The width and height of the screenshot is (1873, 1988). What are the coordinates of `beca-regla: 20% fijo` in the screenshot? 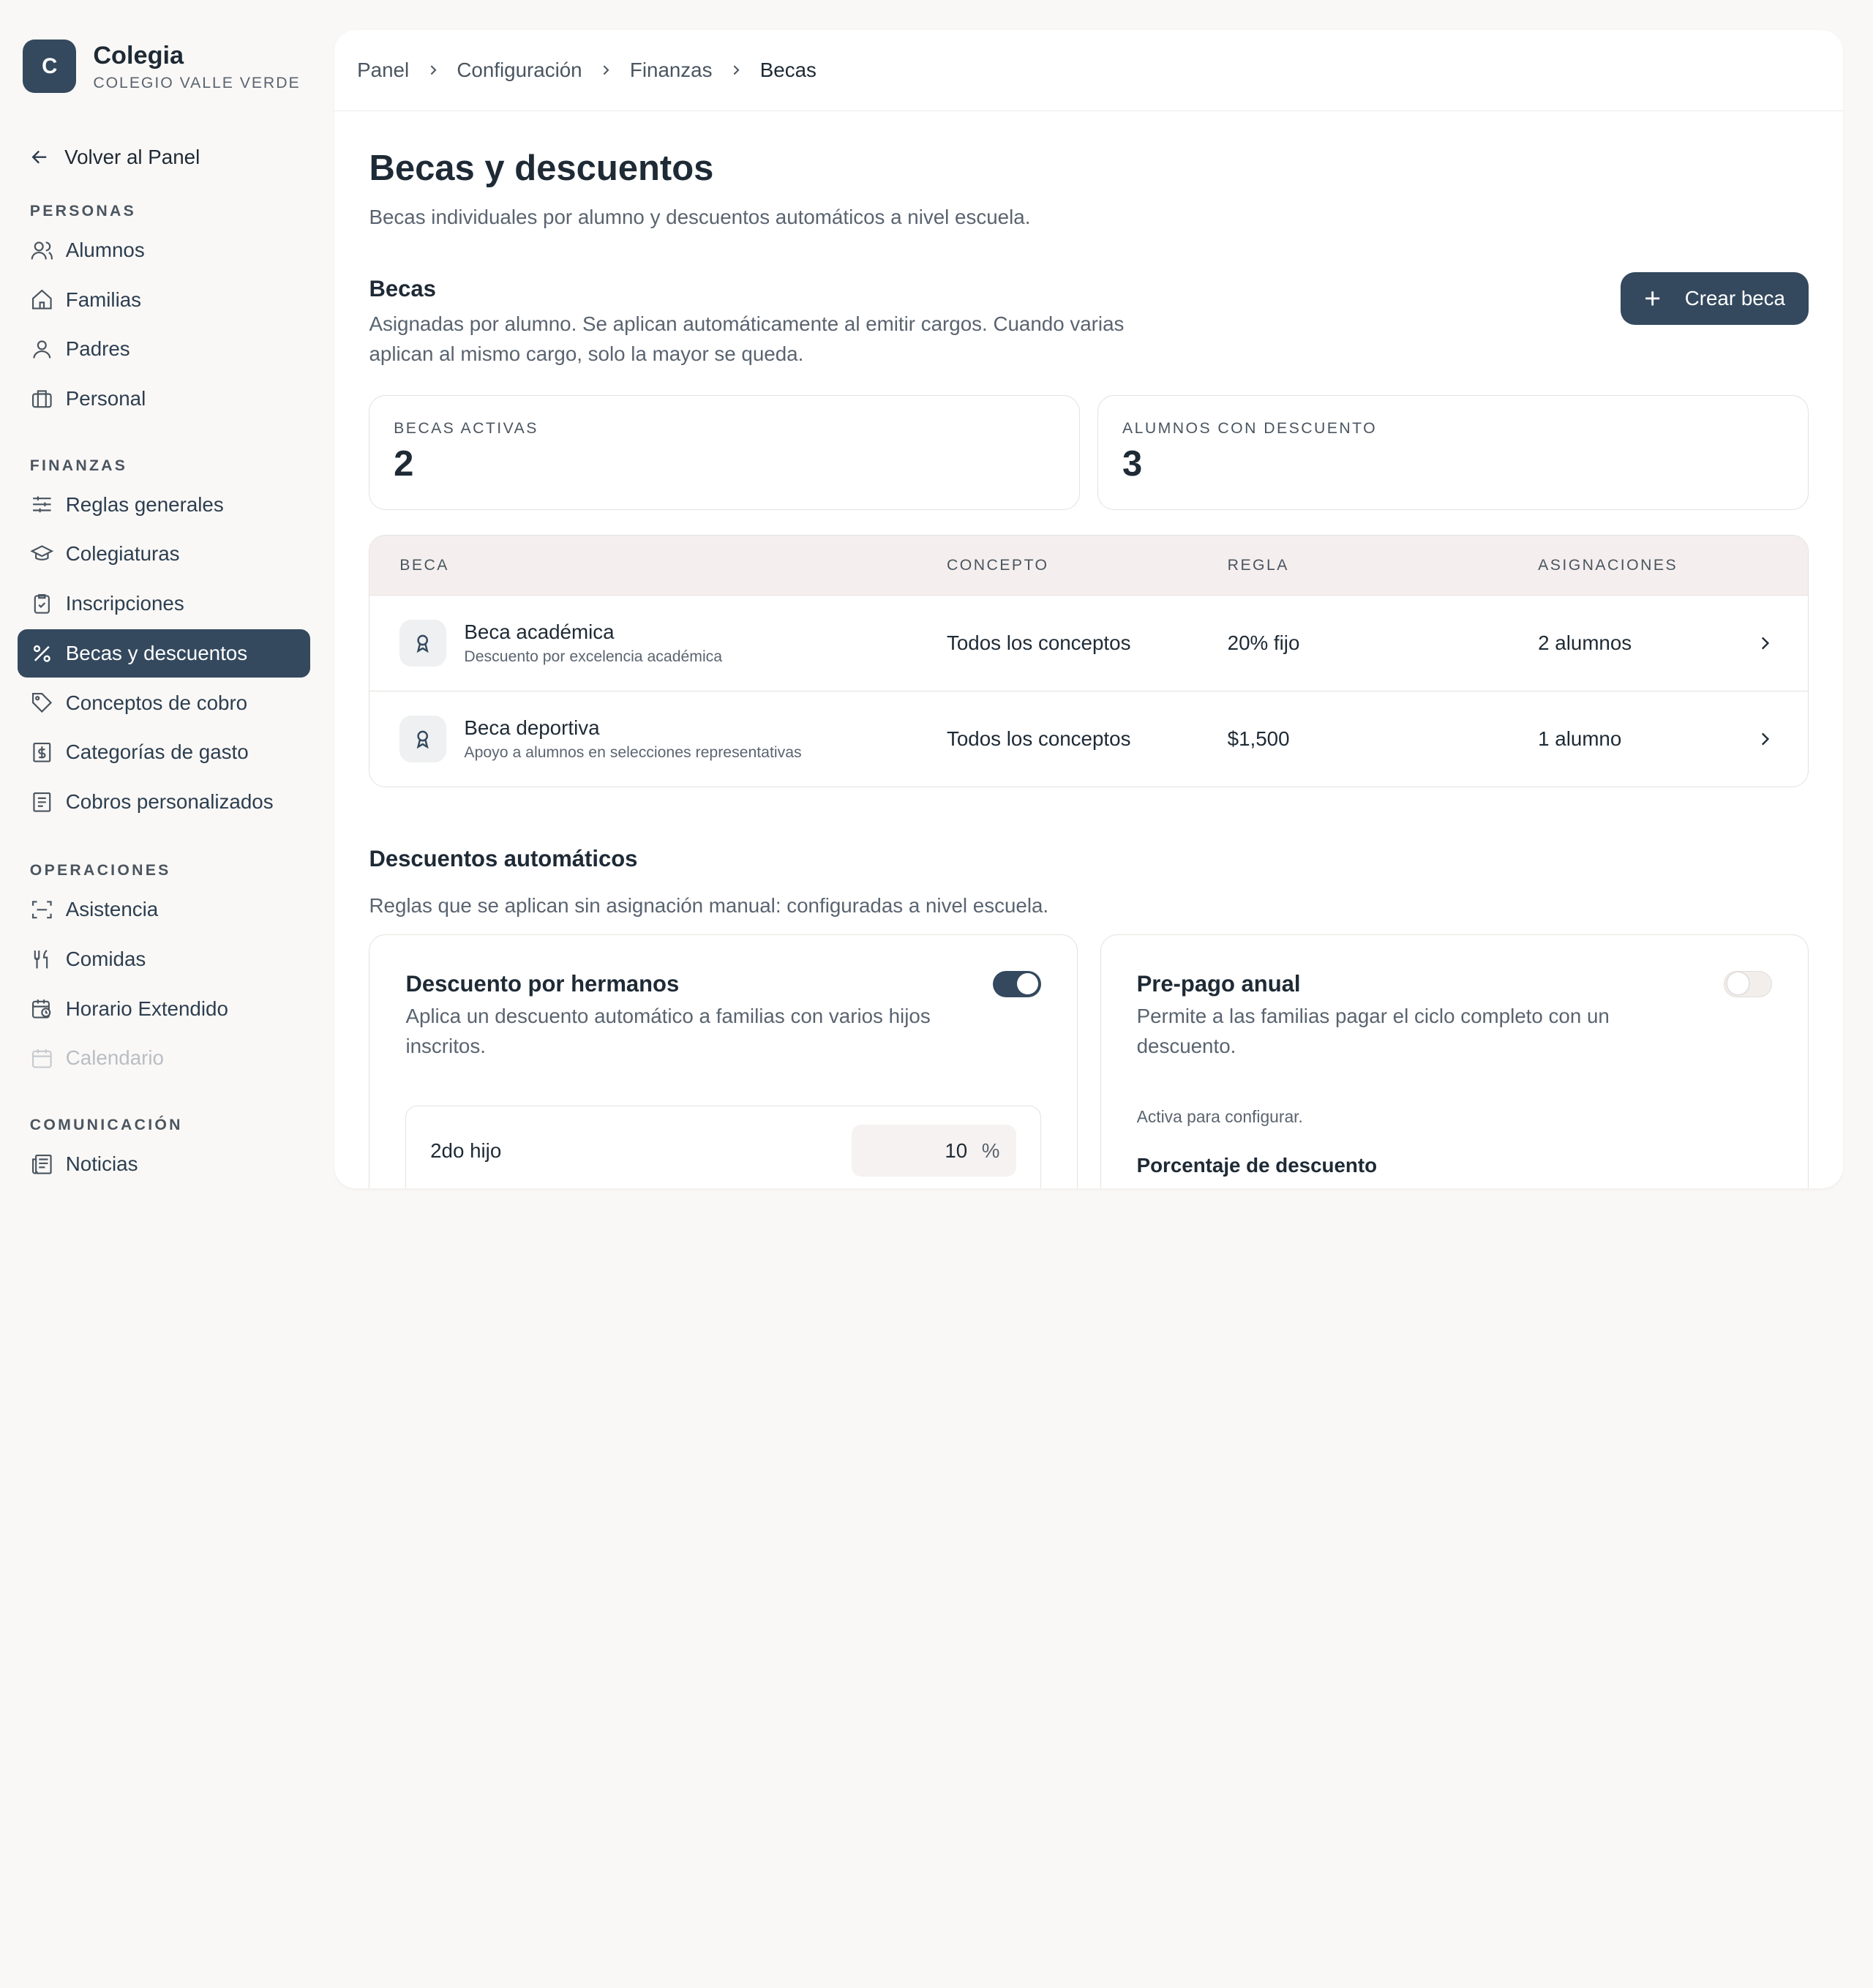 It's located at (1264, 643).